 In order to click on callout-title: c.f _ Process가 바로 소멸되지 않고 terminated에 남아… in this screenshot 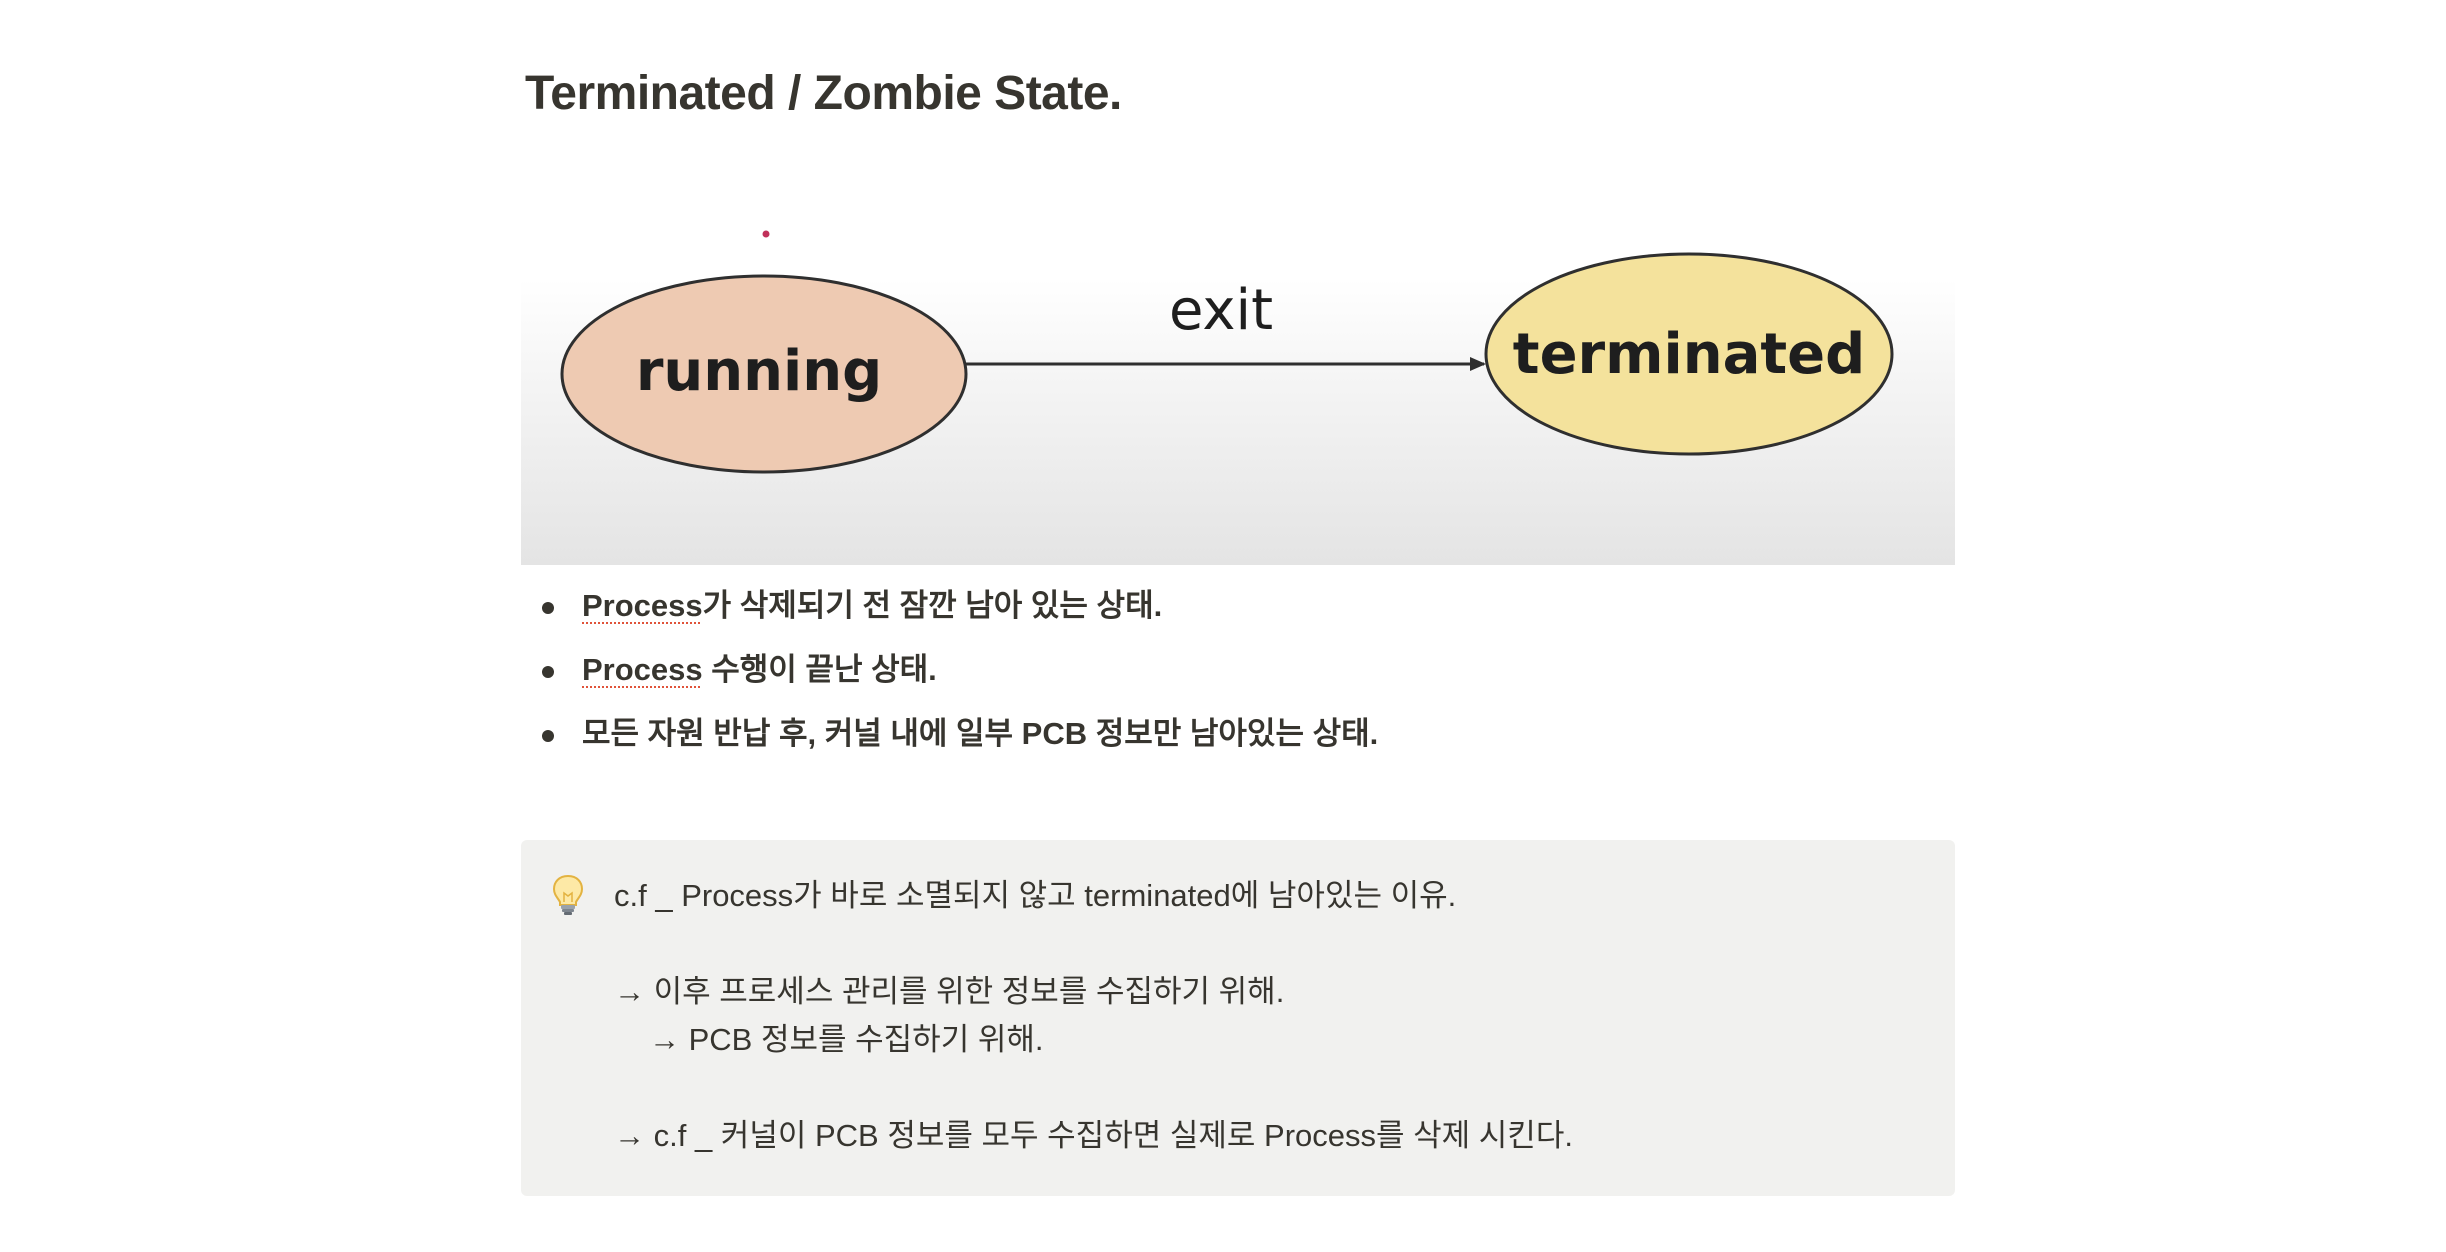, I will do `click(1035, 895)`.